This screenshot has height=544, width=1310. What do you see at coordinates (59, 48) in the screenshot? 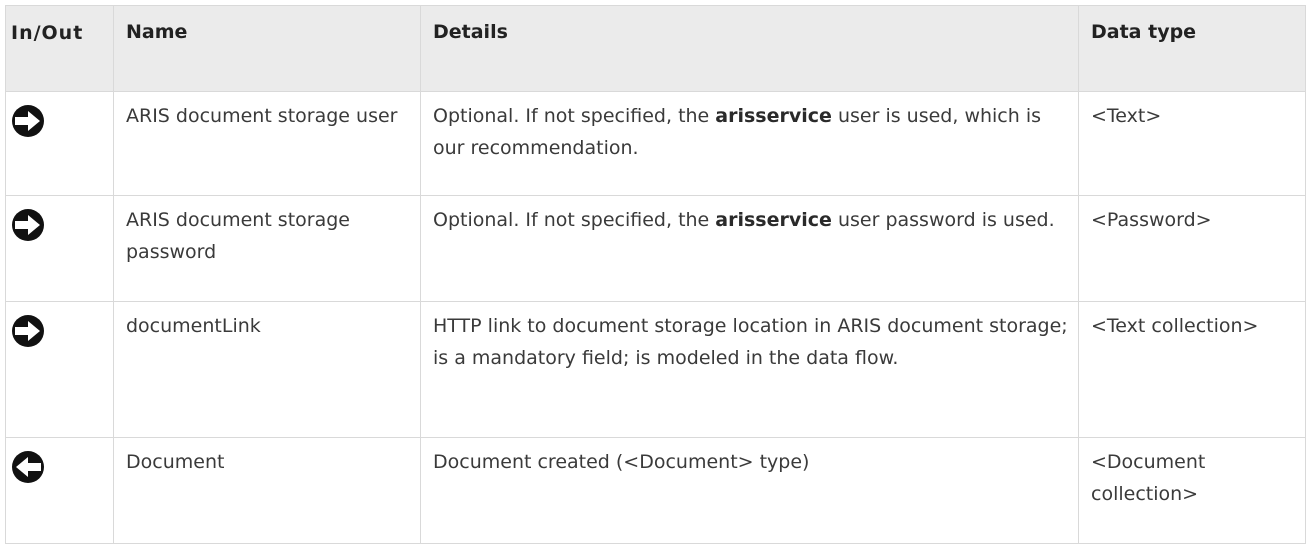
I see `header-in-out: In/Out` at bounding box center [59, 48].